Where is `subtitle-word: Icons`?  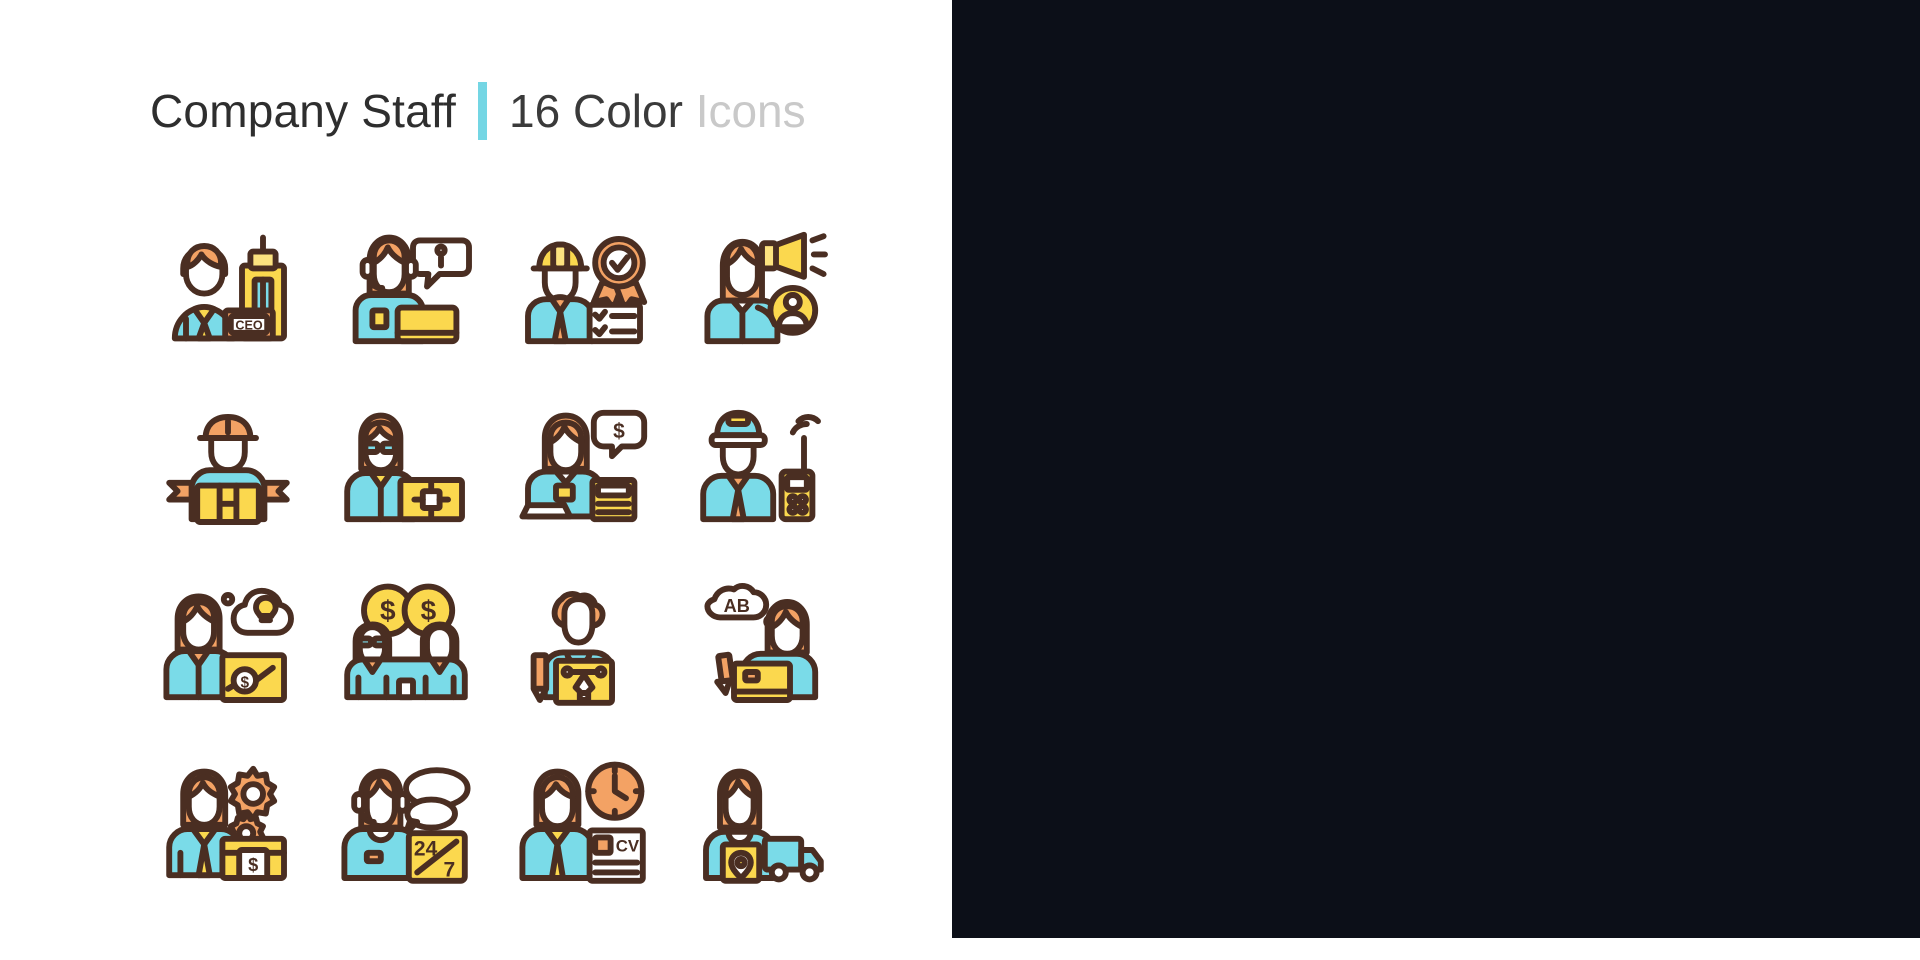 subtitle-word: Icons is located at coordinates (750, 111).